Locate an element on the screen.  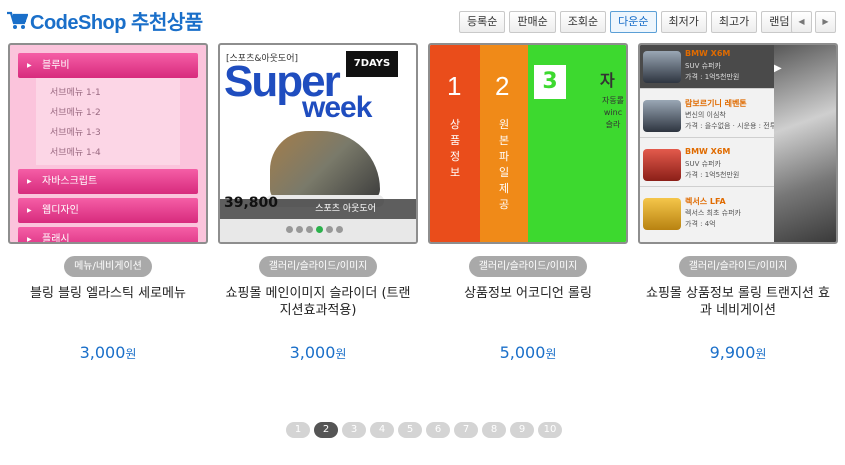
pagination: 1 2 3 4 5 6 7 8 9 10 is located at coordinates (426, 430).